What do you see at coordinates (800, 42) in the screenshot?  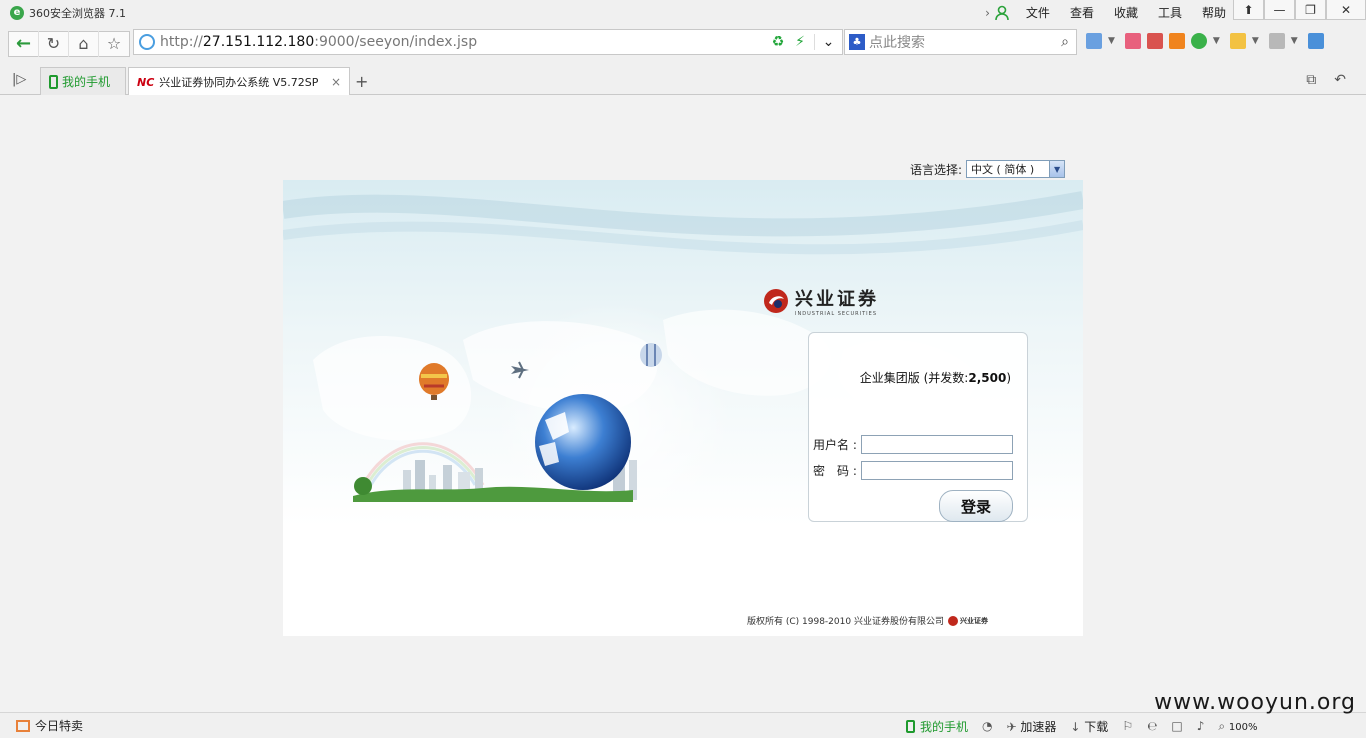 I see `lightning-icon: ⚡` at bounding box center [800, 42].